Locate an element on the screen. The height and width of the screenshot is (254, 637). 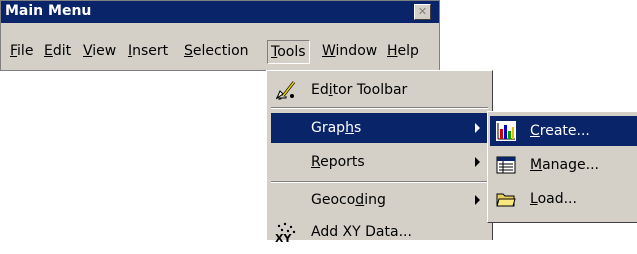
close-icon: ✕ is located at coordinates (422, 12).